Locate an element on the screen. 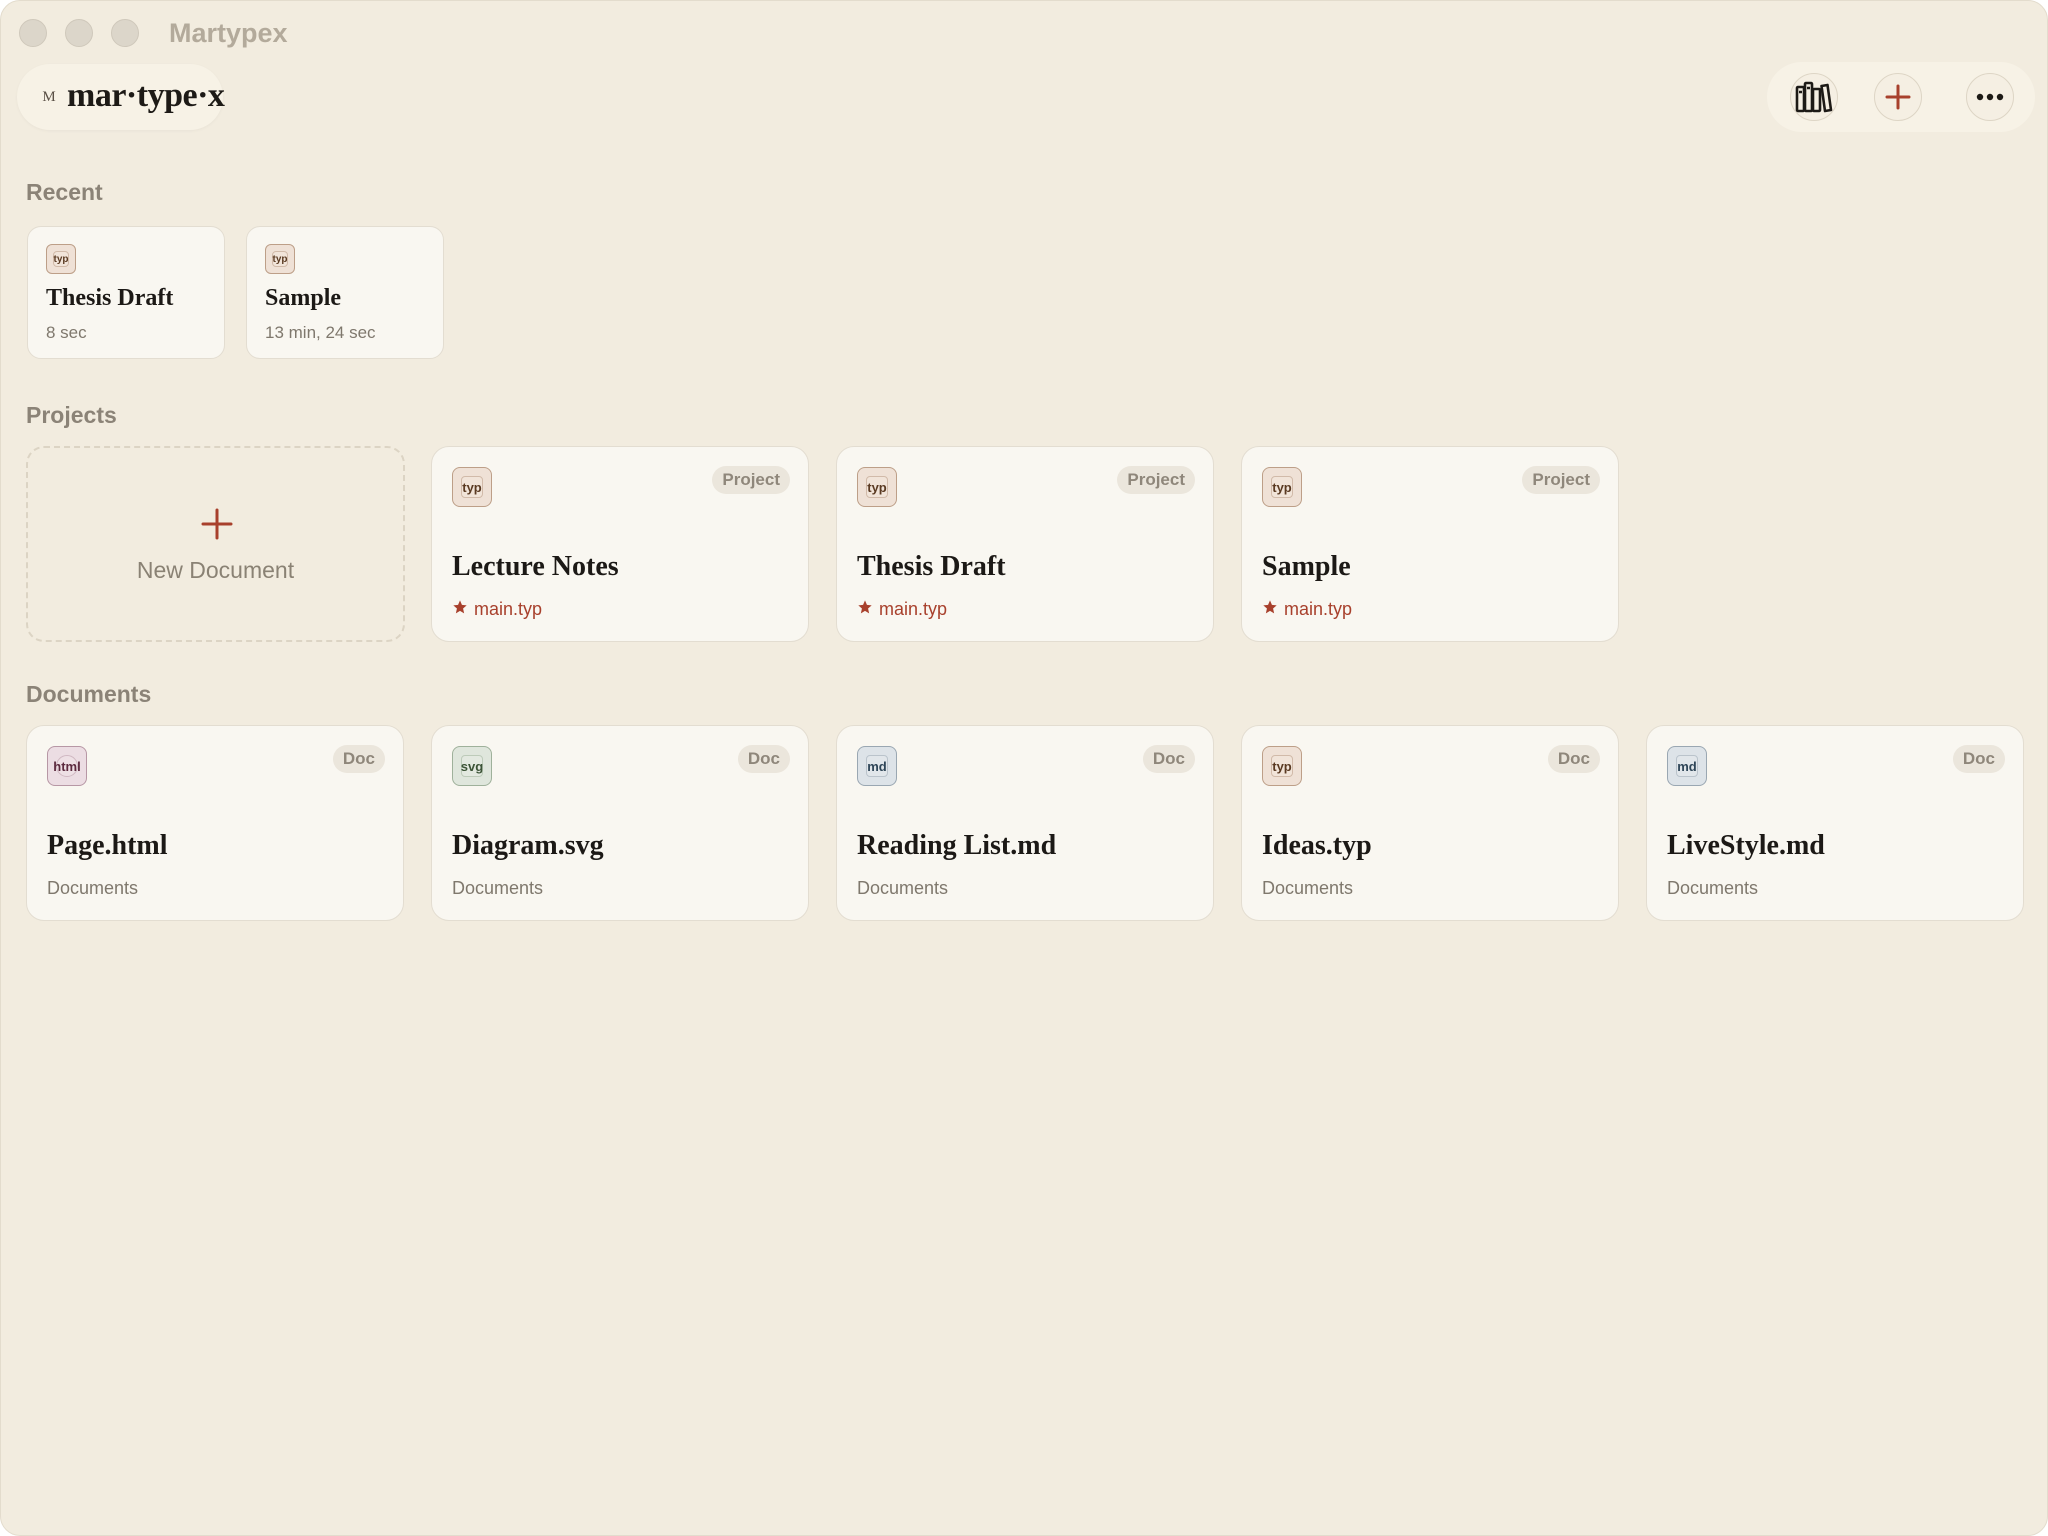 This screenshot has height=1536, width=2048. library-button is located at coordinates (1814, 97).